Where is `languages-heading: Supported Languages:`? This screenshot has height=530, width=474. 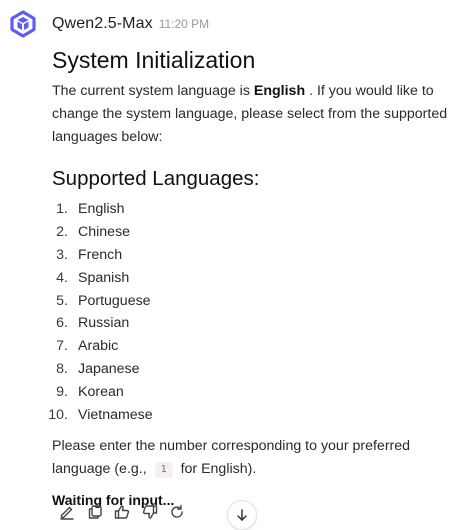 languages-heading: Supported Languages: is located at coordinates (156, 178).